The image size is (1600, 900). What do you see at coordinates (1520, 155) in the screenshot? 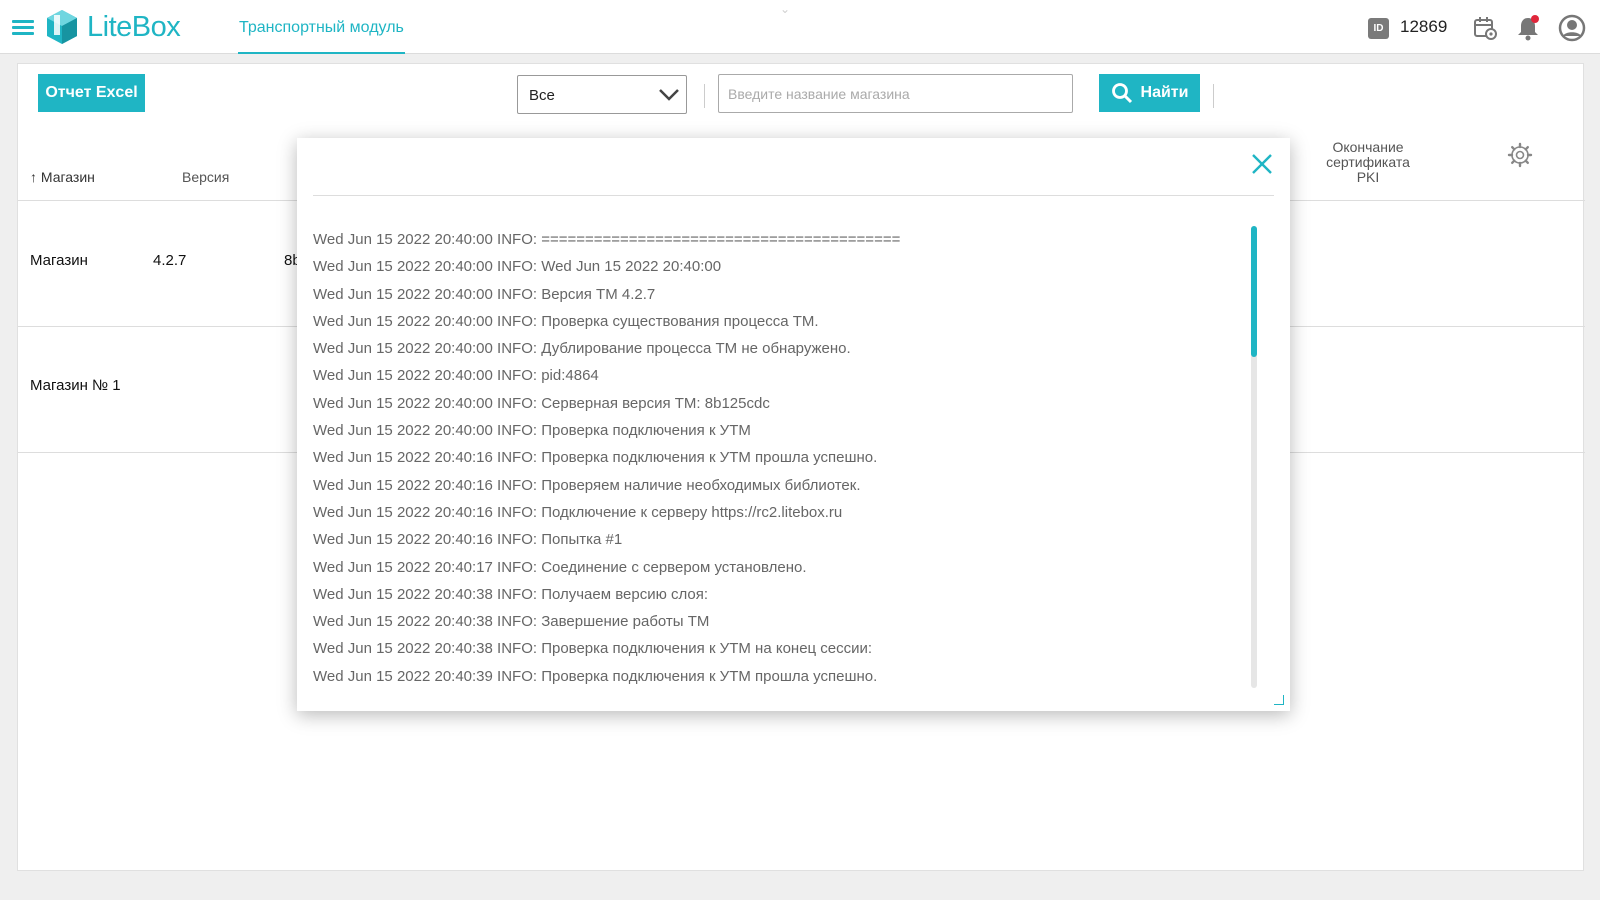
I see `gear-icon` at bounding box center [1520, 155].